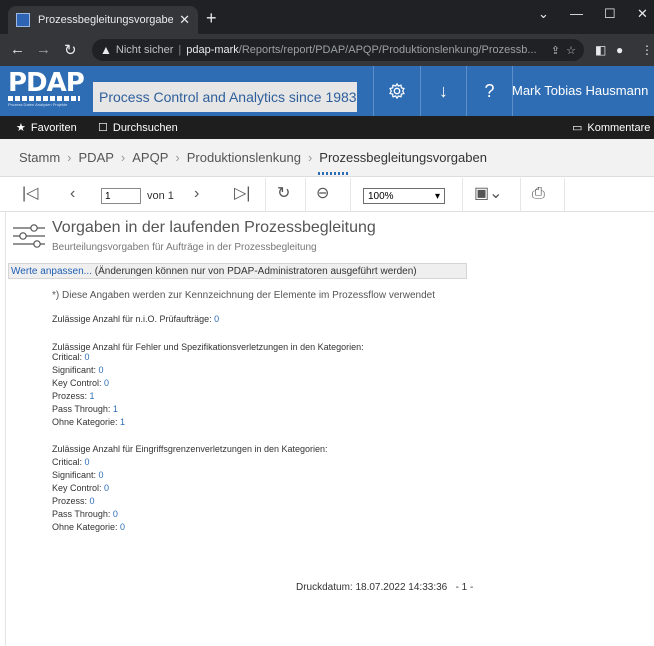 This screenshot has height=646, width=654. I want to click on section1-row: Prozess: 1, so click(73, 396).